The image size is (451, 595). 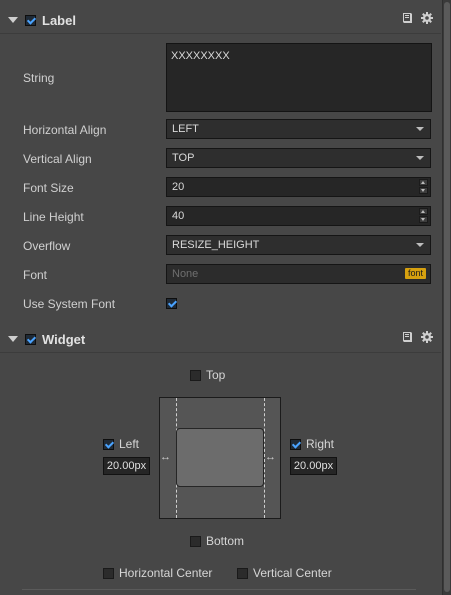 What do you see at coordinates (183, 158) in the screenshot?
I see `vertical-align-value: TOP` at bounding box center [183, 158].